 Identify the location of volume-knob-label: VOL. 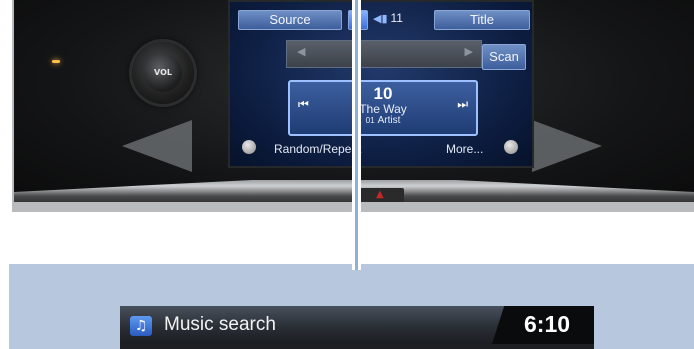
(163, 72).